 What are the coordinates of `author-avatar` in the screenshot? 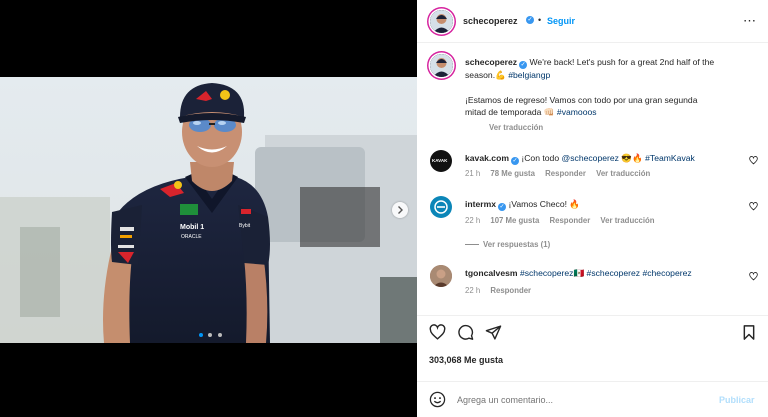 It's located at (441, 21).